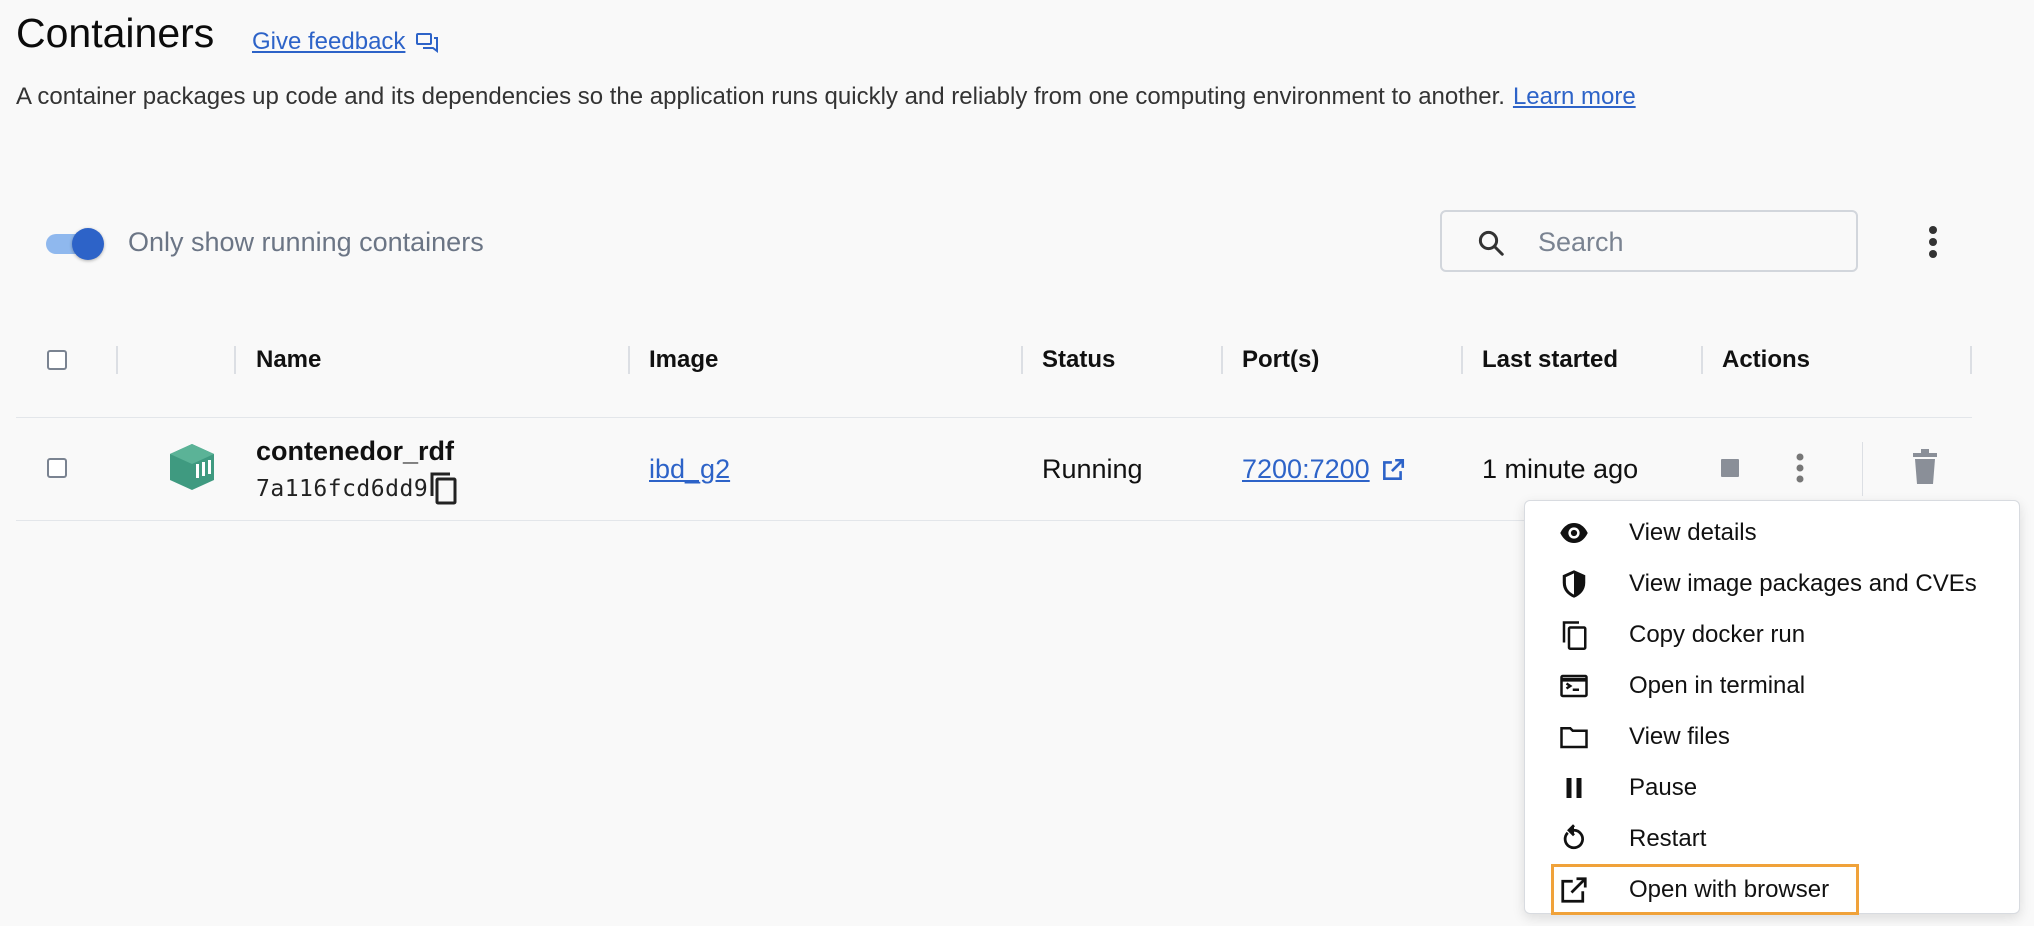 The height and width of the screenshot is (926, 2034). I want to click on page-title: Containers, so click(115, 33).